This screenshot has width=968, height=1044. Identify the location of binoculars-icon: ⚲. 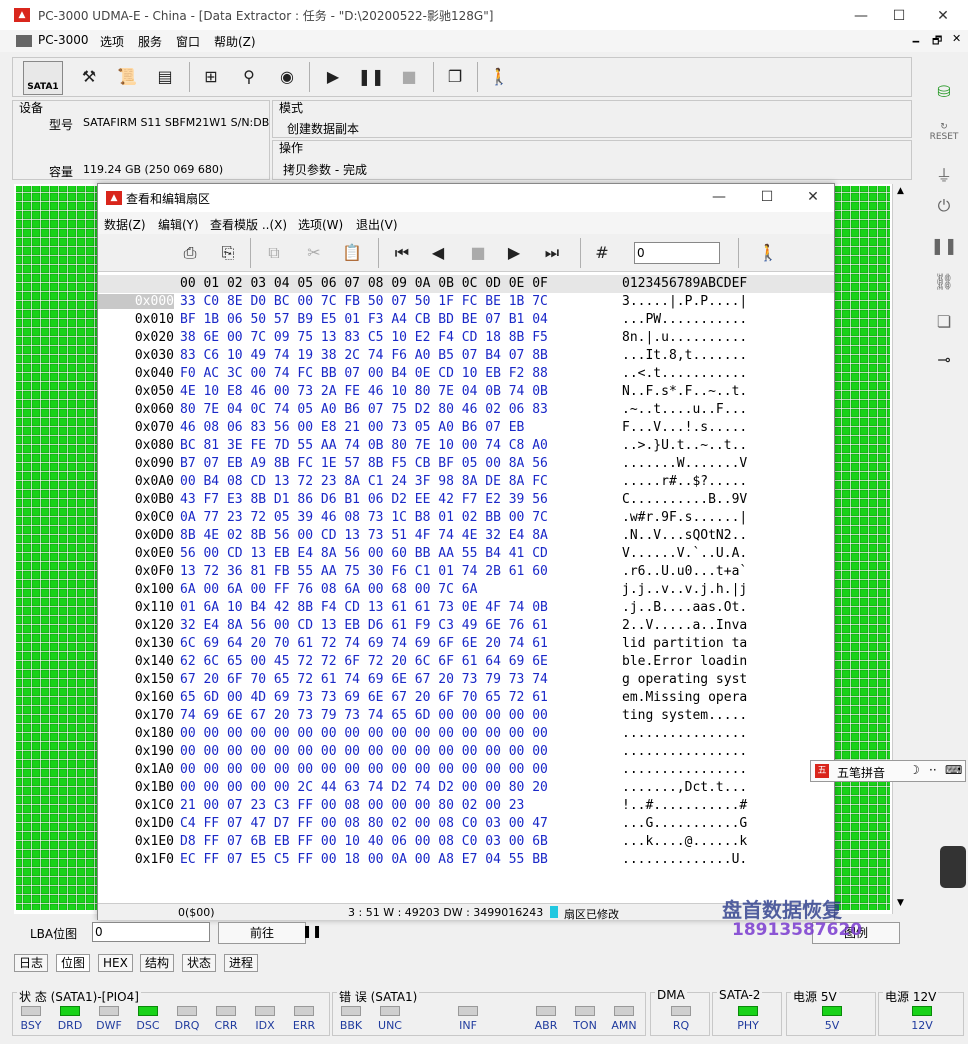
(249, 77).